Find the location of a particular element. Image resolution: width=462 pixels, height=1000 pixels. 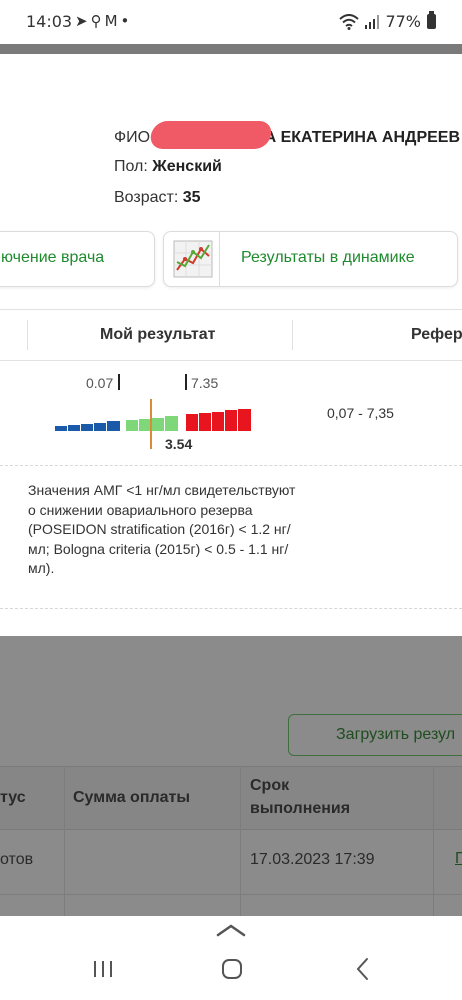

status-bar: 14:03 ➤⚲M• 77% is located at coordinates (231, 22).